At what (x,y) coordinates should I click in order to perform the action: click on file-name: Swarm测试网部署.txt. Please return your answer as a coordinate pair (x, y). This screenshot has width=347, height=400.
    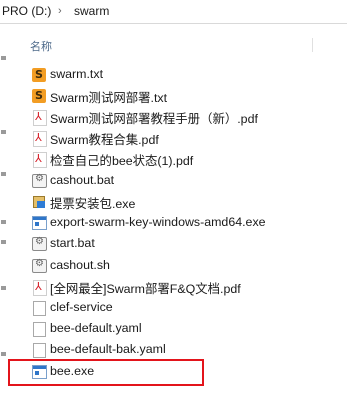
    Looking at the image, I should click on (109, 98).